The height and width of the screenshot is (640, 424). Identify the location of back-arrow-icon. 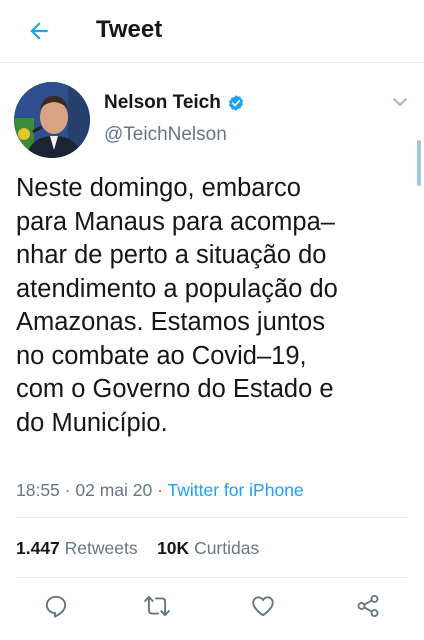
(39, 31).